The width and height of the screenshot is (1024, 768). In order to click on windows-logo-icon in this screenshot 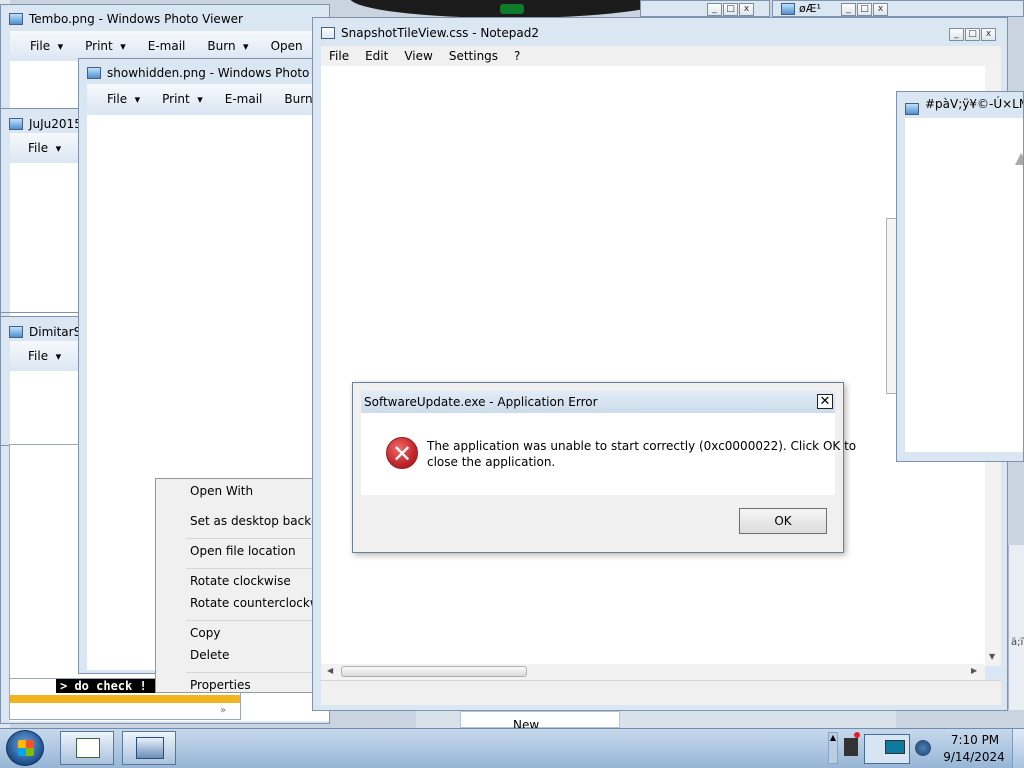, I will do `click(26, 748)`.